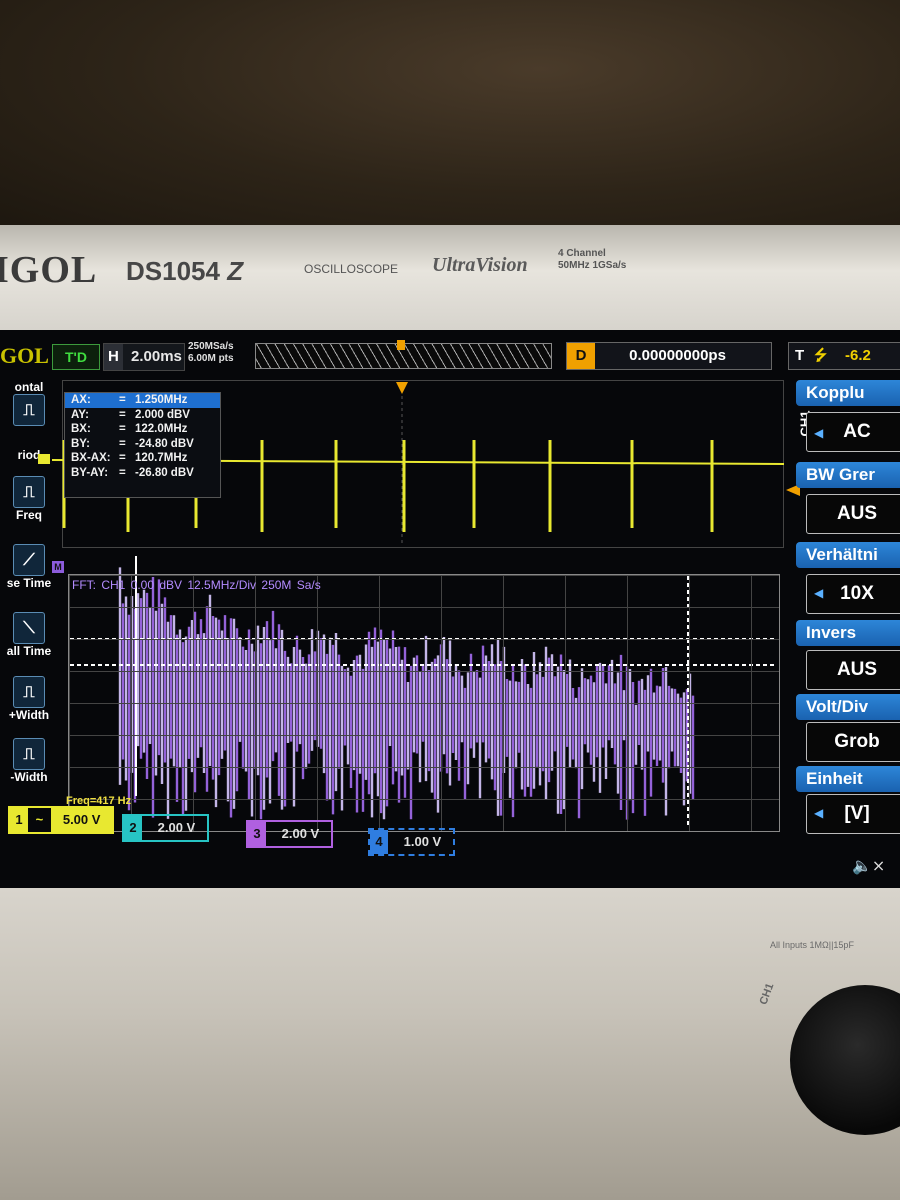 The height and width of the screenshot is (1200, 900). What do you see at coordinates (39, 819) in the screenshot?
I see `coupling-icon: ~` at bounding box center [39, 819].